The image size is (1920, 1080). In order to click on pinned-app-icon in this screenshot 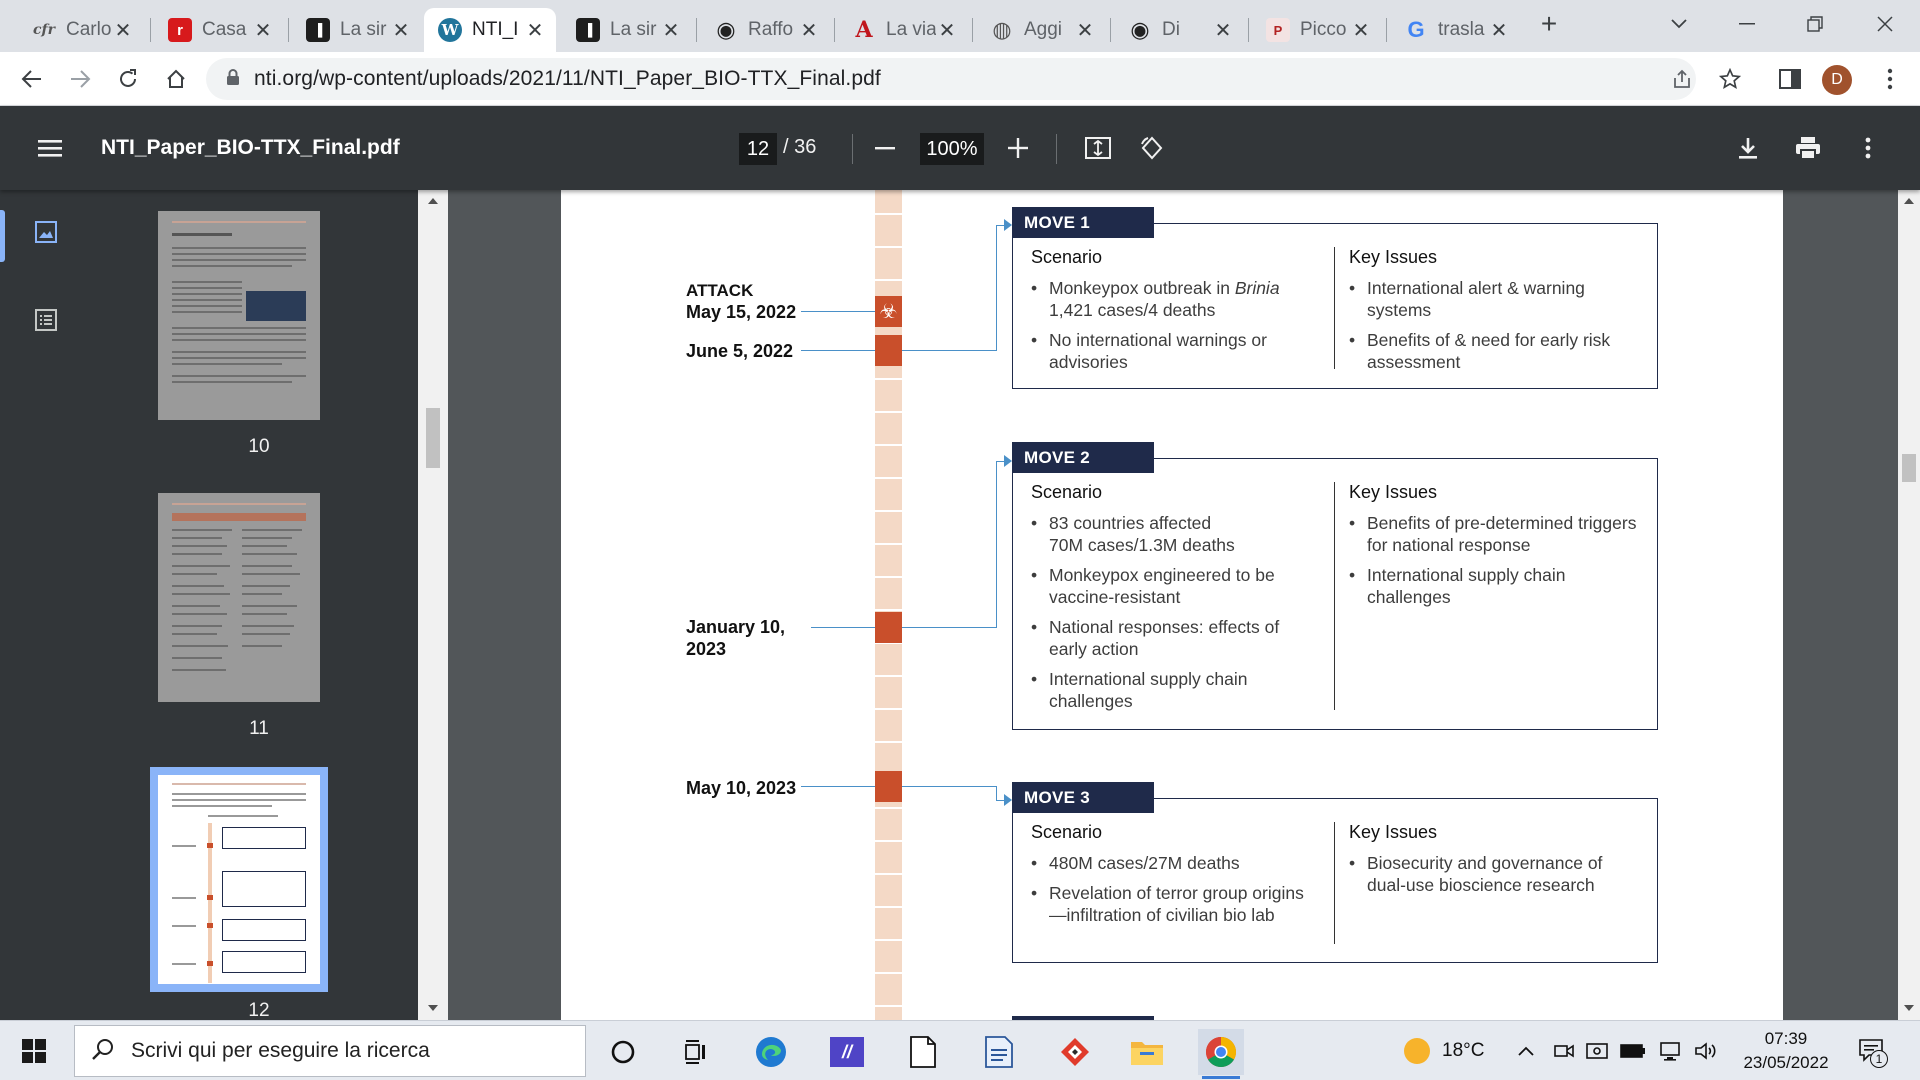, I will do `click(1075, 1052)`.